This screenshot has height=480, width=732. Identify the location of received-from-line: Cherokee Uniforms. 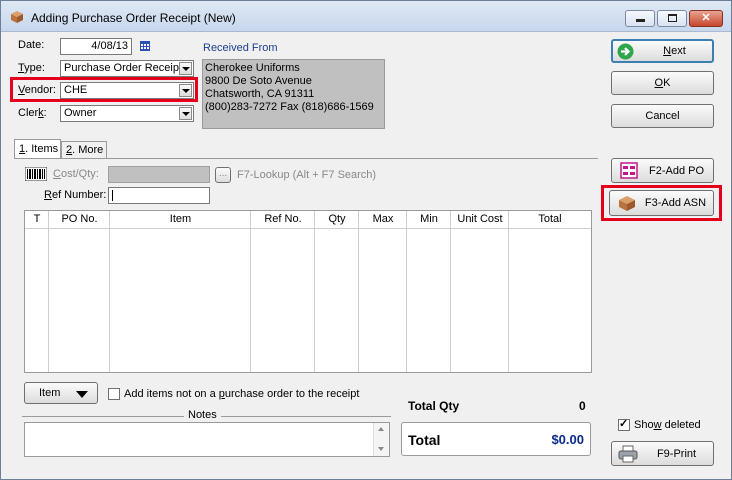
(252, 68).